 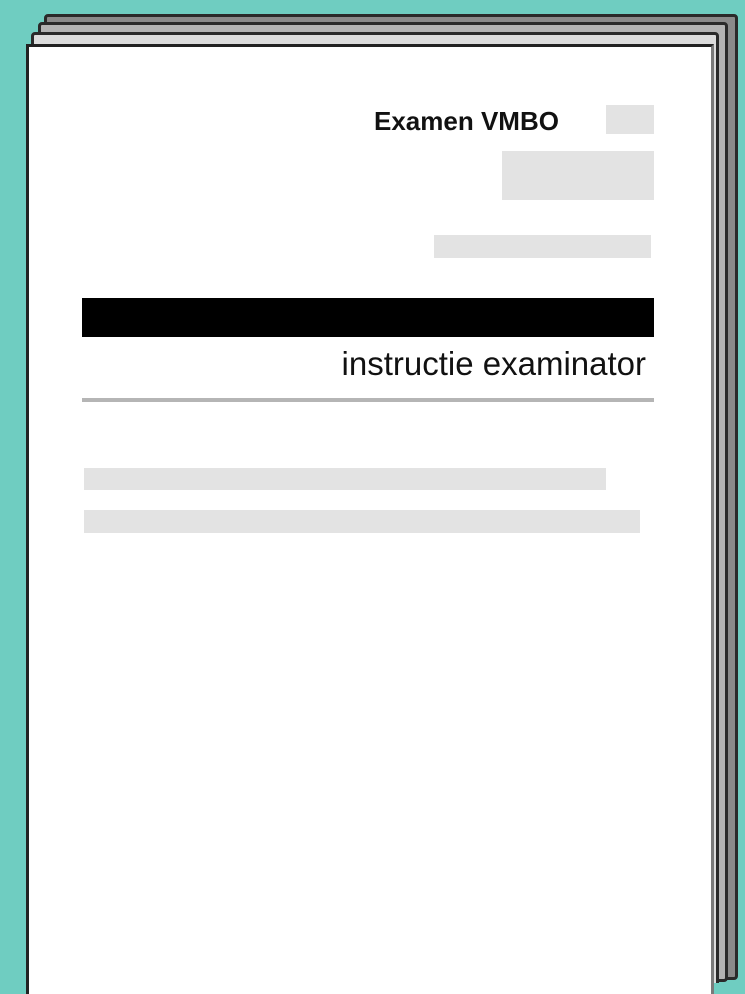 What do you see at coordinates (493, 363) in the screenshot?
I see `document-subtitle: instructie examinator` at bounding box center [493, 363].